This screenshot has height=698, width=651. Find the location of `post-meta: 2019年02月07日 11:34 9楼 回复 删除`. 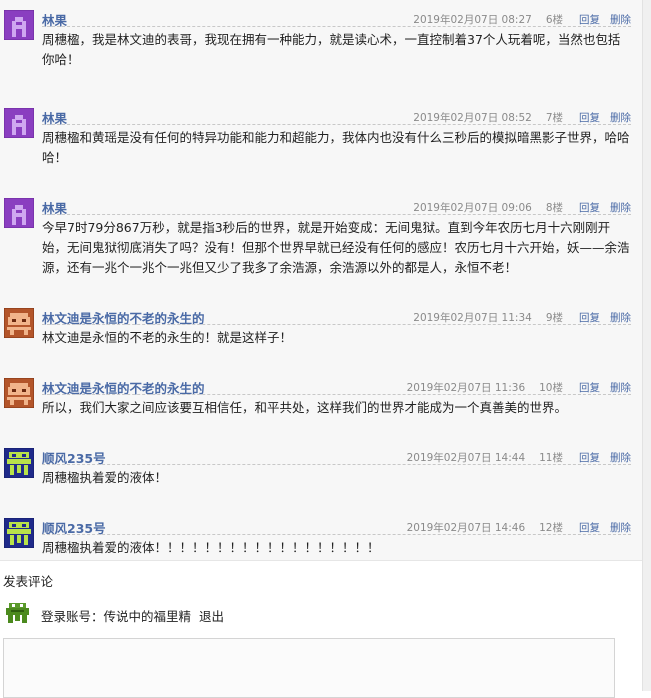

post-meta: 2019年02月07日 11:34 9楼 回复 删除 is located at coordinates (522, 317).